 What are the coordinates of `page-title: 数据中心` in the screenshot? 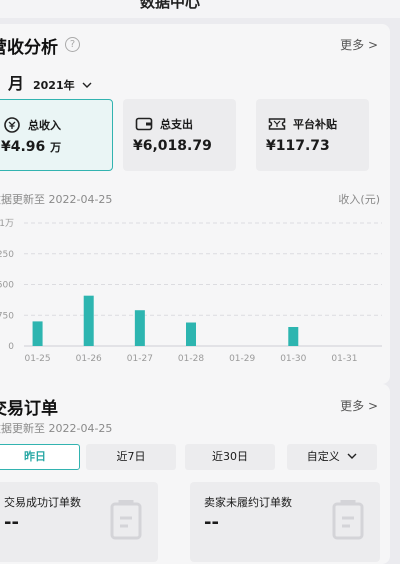 It's located at (170, 5).